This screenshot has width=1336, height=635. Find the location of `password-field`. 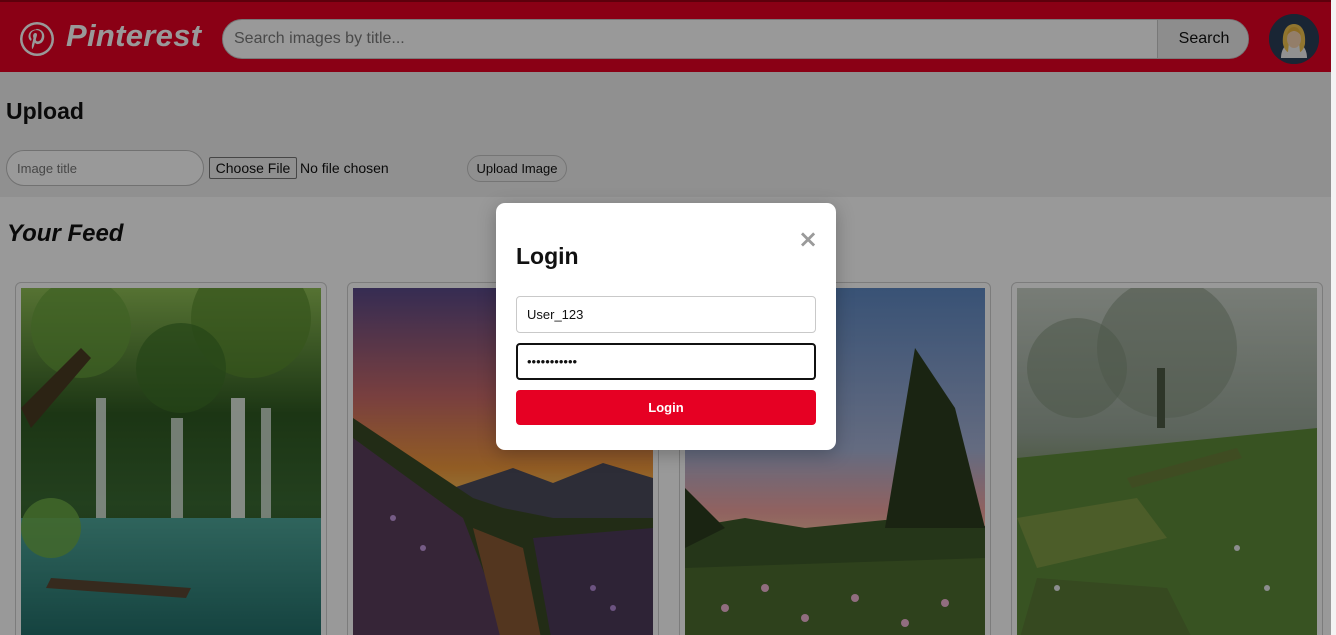

password-field is located at coordinates (666, 361).